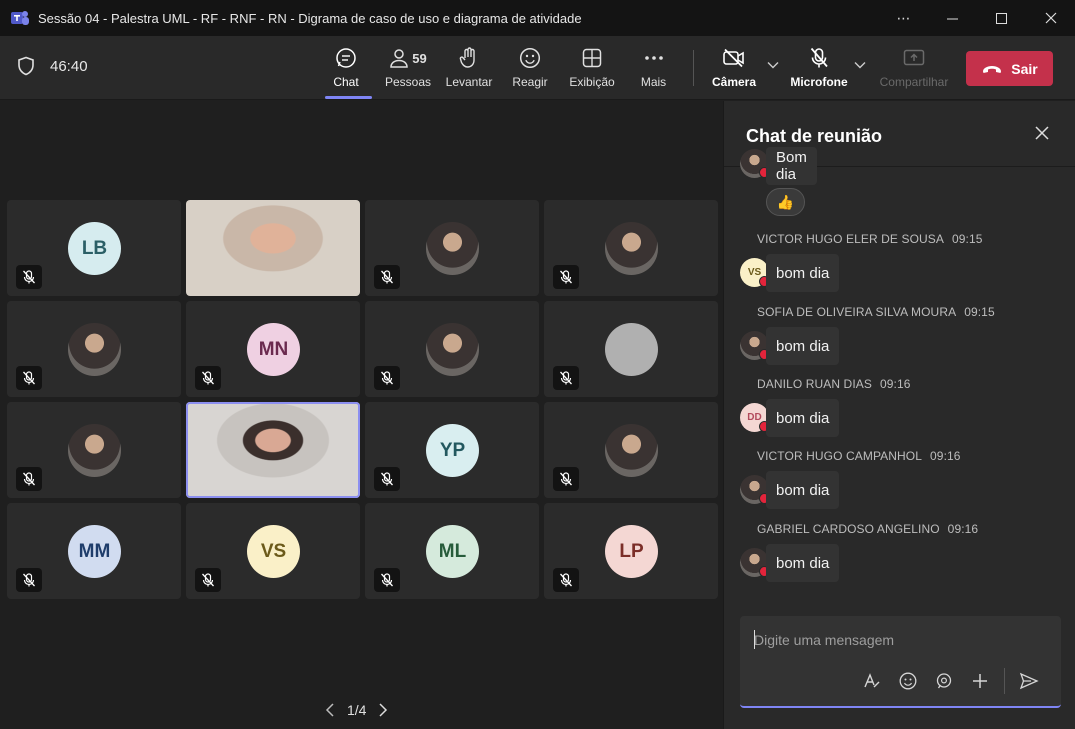 The image size is (1075, 729). I want to click on raise-hand-icon, so click(467, 57).